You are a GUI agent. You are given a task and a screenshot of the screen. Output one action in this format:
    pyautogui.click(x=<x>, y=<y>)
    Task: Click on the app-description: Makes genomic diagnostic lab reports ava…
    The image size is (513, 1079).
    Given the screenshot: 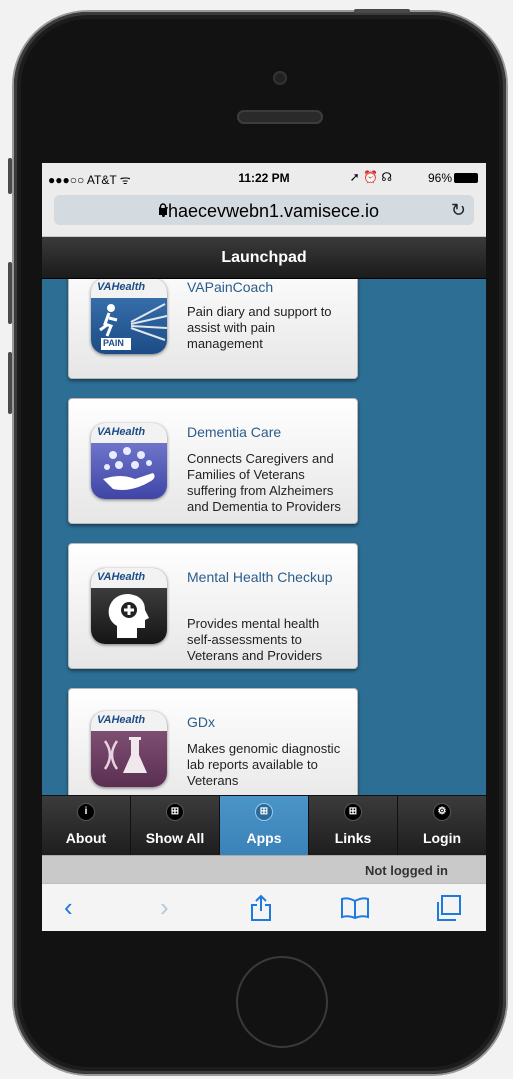 What is the action you would take?
    pyautogui.click(x=264, y=764)
    